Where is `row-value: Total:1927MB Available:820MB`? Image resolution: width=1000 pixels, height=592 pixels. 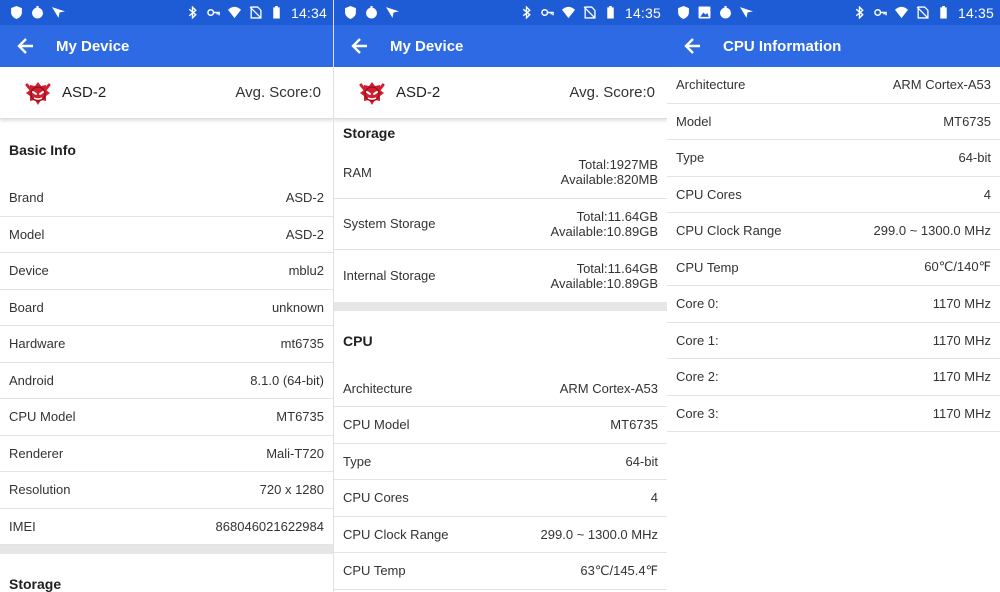
row-value: Total:1927MB Available:820MB is located at coordinates (609, 172).